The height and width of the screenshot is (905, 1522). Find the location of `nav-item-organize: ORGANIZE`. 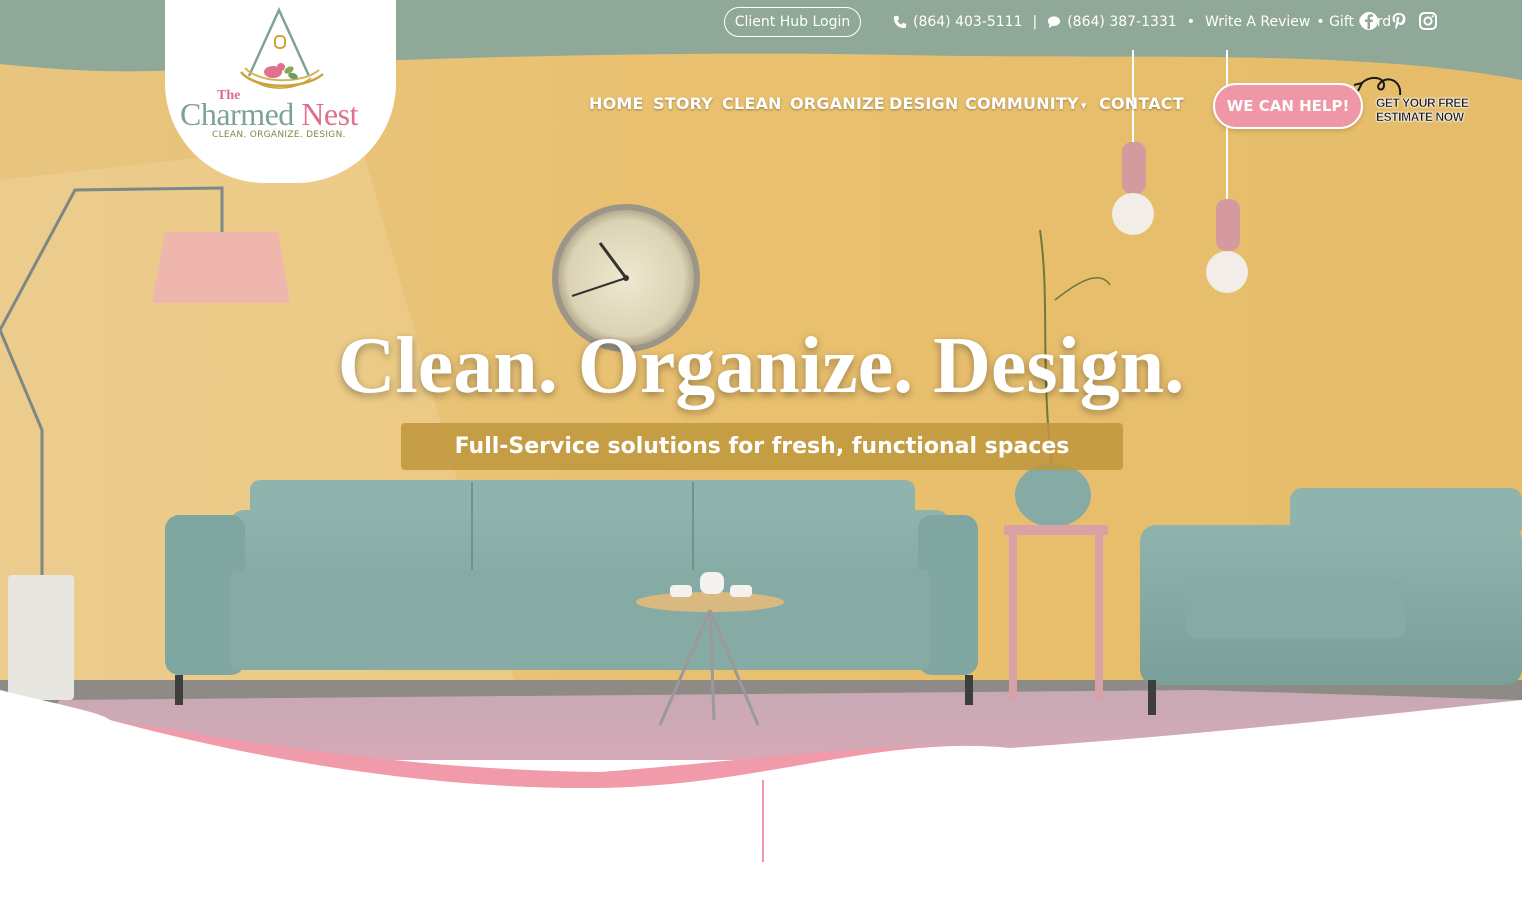

nav-item-organize: ORGANIZE is located at coordinates (837, 103).